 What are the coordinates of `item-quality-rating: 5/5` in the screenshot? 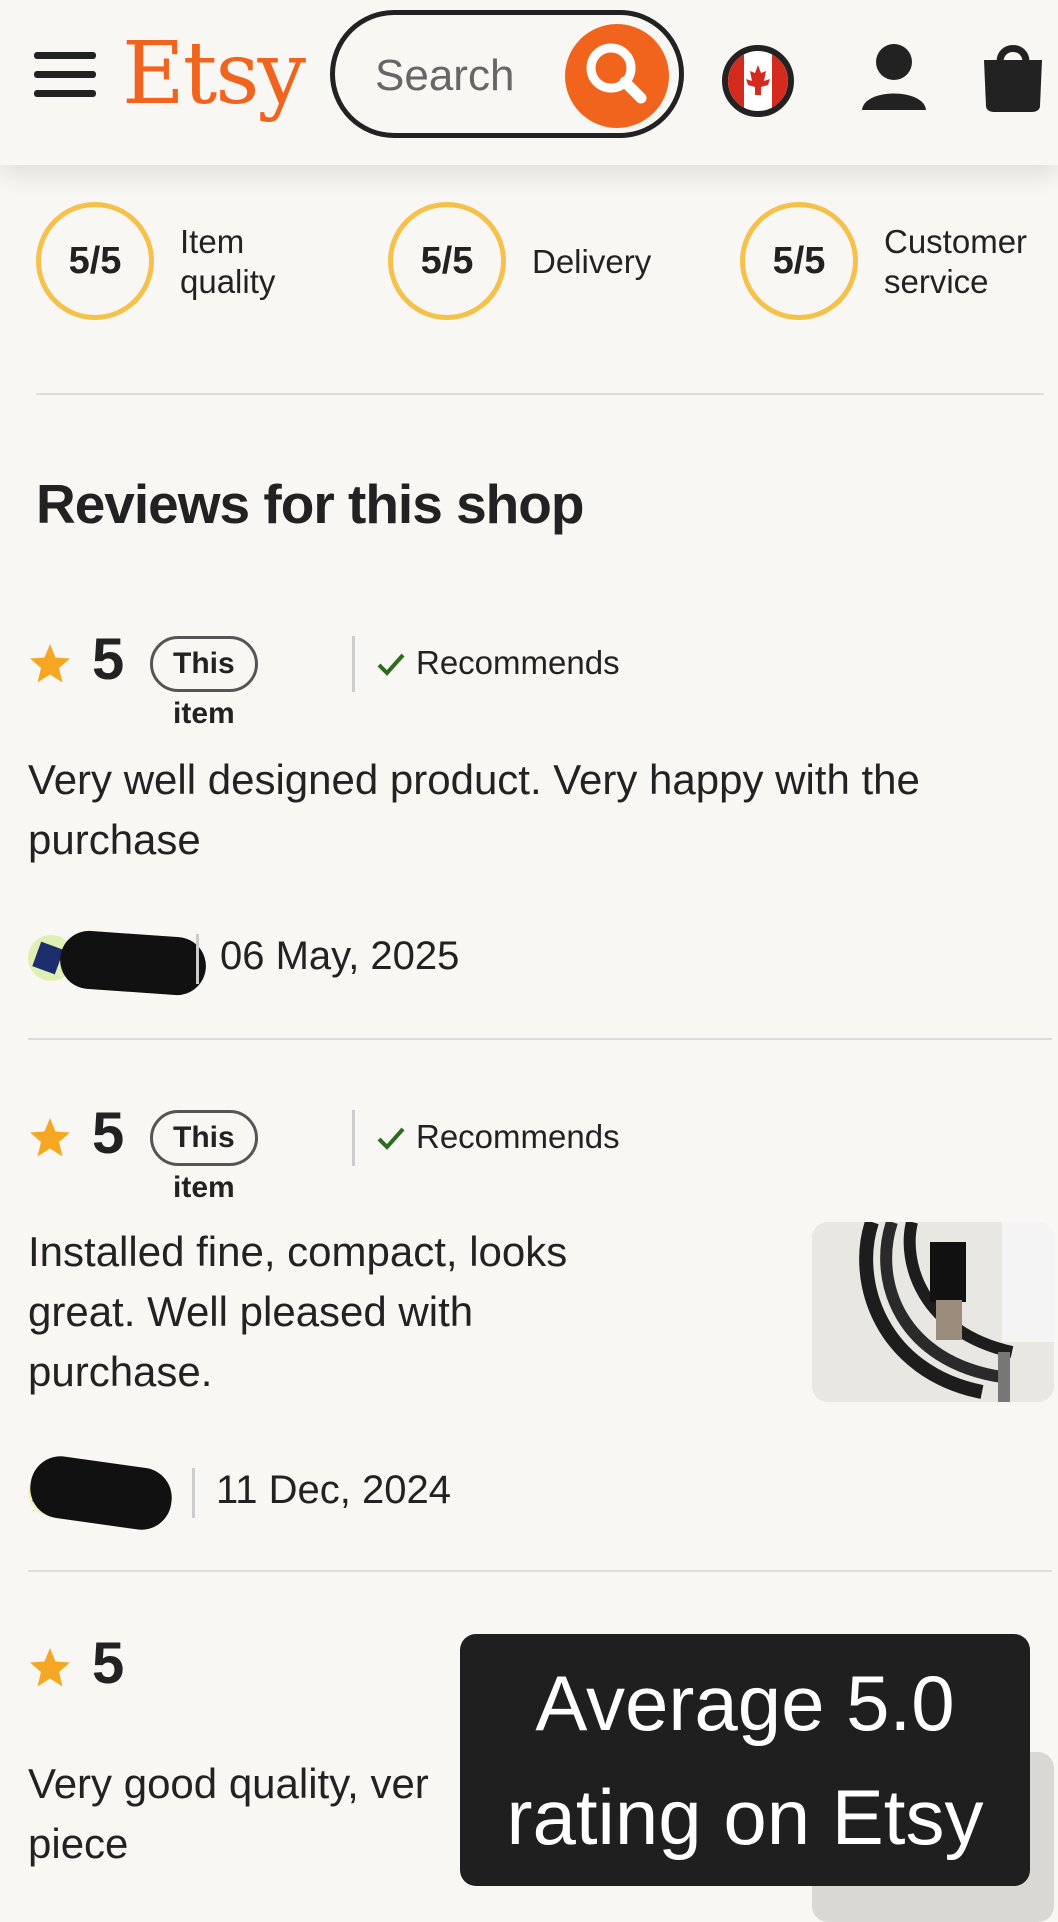 It's located at (95, 261).